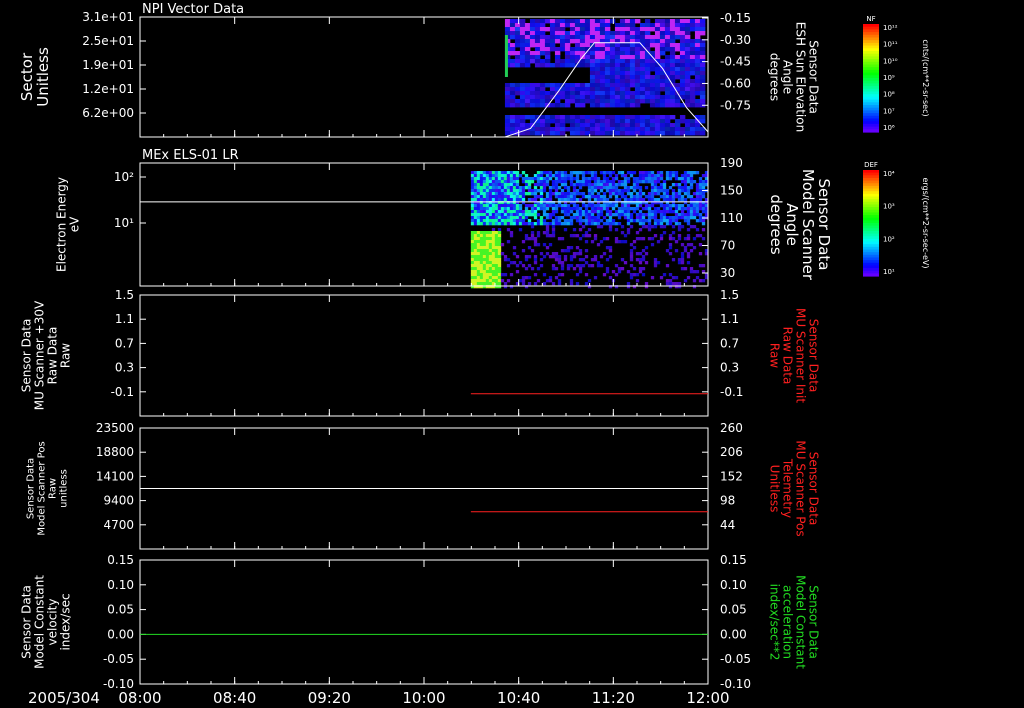 This screenshot has height=708, width=1024. Describe the element at coordinates (115, 428) in the screenshot. I see `left-tick-label-scan_pos: 23500` at that location.